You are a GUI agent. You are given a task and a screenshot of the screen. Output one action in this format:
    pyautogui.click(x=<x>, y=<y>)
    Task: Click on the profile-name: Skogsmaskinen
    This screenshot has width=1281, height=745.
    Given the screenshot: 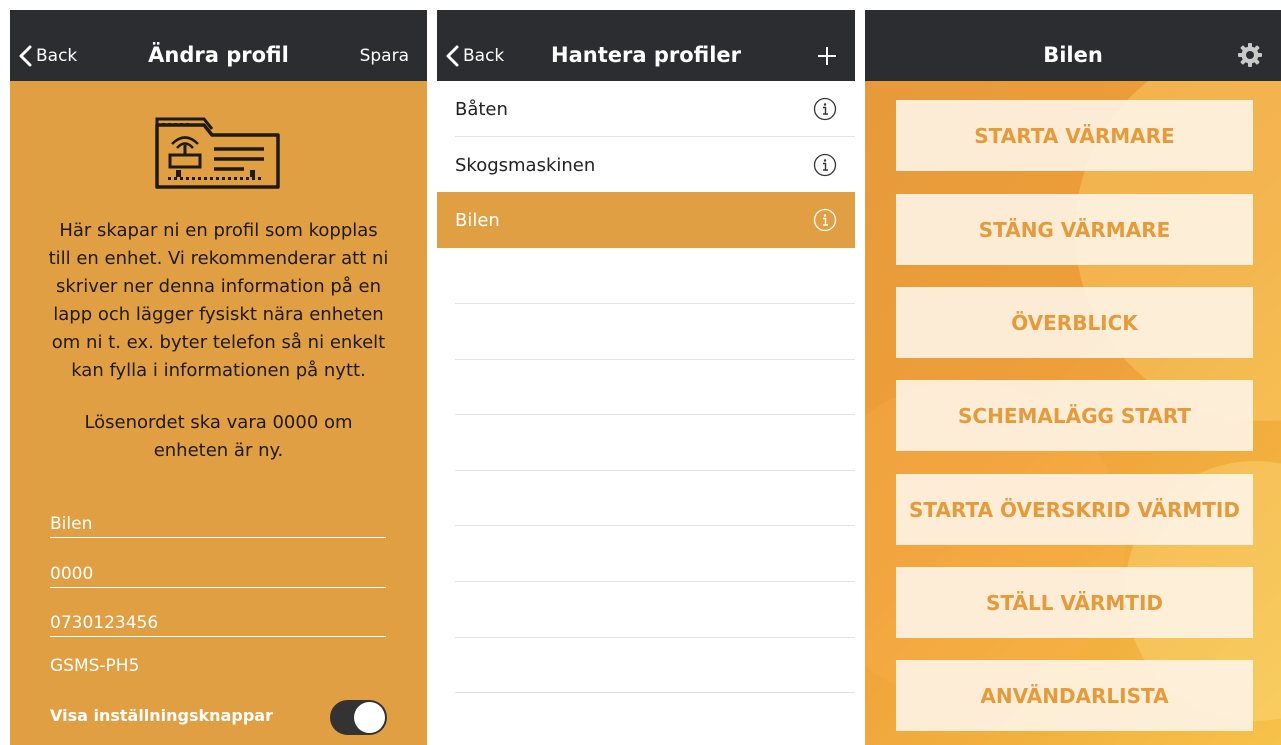 What is the action you would take?
    pyautogui.click(x=525, y=165)
    